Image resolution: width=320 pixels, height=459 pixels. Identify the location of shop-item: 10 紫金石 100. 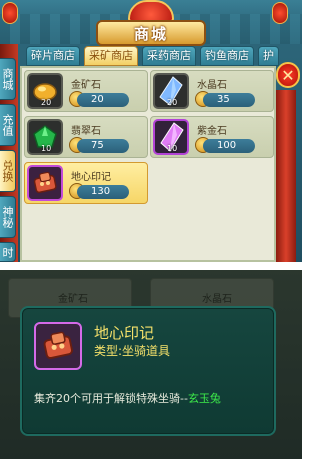
(212, 137).